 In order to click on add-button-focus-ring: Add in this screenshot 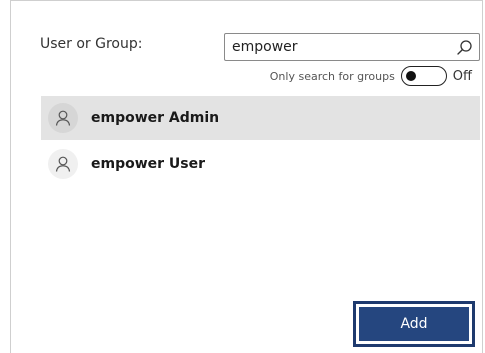, I will do `click(414, 324)`.